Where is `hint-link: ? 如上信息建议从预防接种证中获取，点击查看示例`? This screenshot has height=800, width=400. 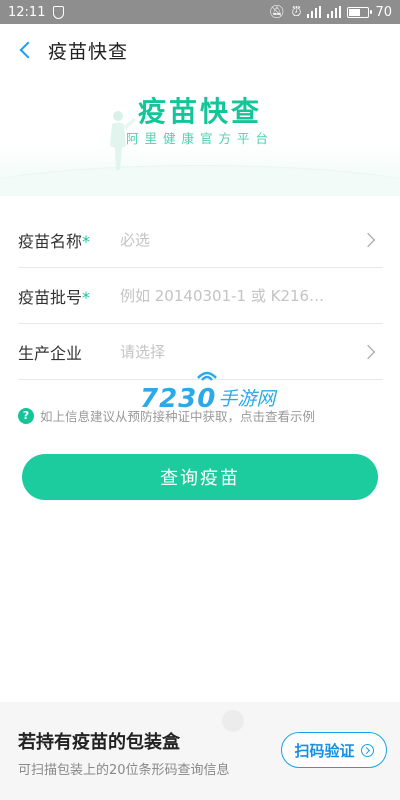 hint-link: ? 如上信息建议从预防接种证中获取，点击查看示例 is located at coordinates (203, 415).